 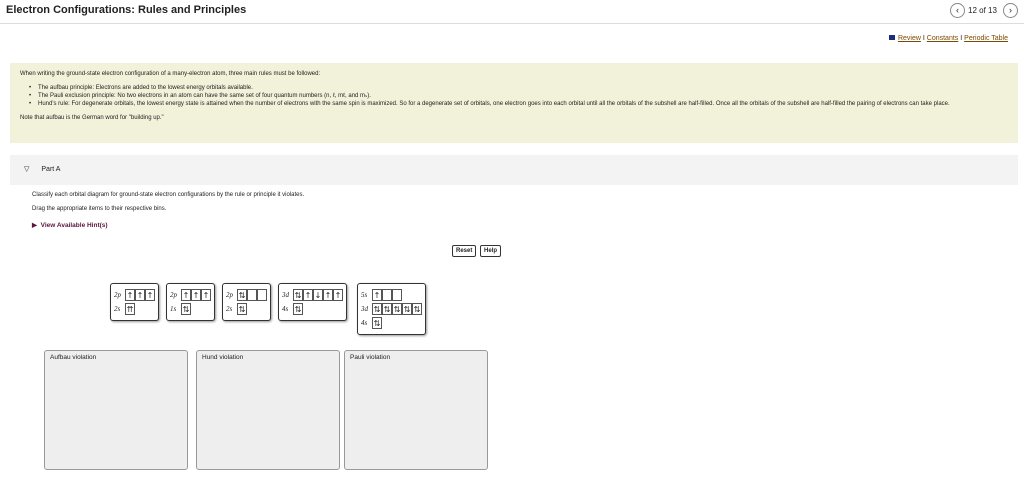 What do you see at coordinates (370, 357) in the screenshot?
I see `bin-label: Pauli violation` at bounding box center [370, 357].